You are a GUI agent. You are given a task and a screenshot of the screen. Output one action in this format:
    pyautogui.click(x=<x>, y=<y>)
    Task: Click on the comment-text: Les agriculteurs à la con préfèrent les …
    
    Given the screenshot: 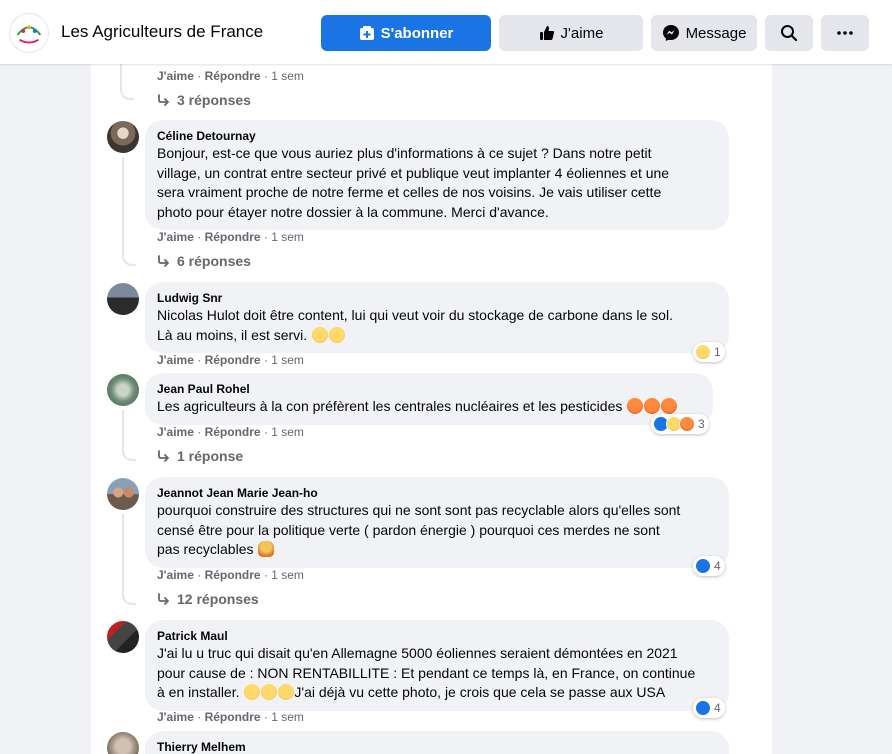 What is the action you would take?
    pyautogui.click(x=429, y=407)
    